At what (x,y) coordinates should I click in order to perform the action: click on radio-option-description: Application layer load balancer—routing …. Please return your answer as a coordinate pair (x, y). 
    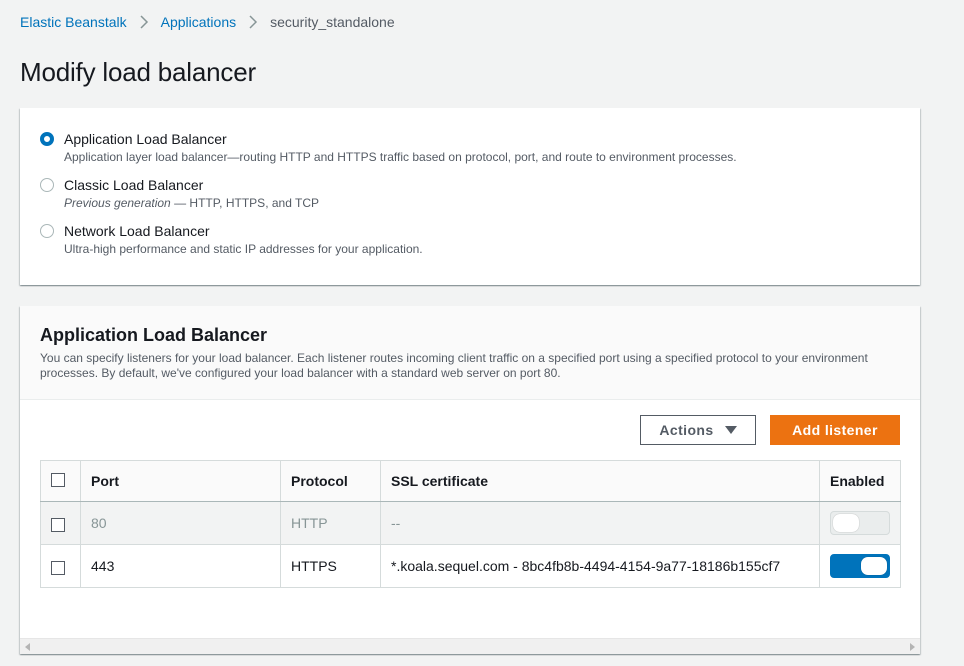
    Looking at the image, I should click on (400, 157).